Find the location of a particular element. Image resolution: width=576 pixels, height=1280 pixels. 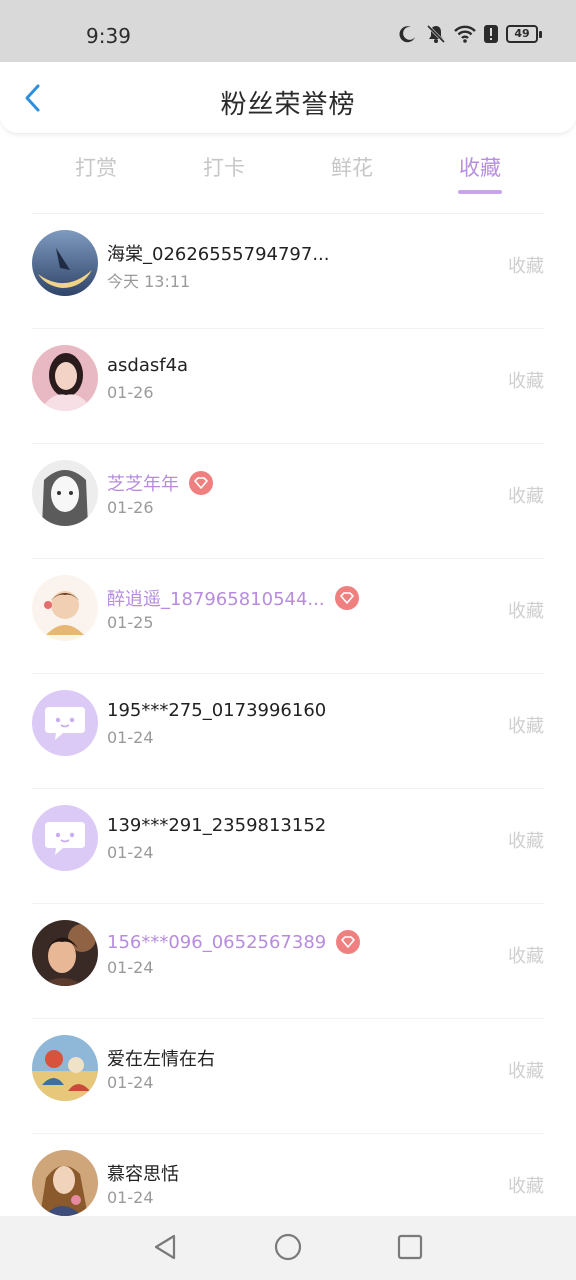

user-name: 195***275_0173996160 is located at coordinates (217, 710).